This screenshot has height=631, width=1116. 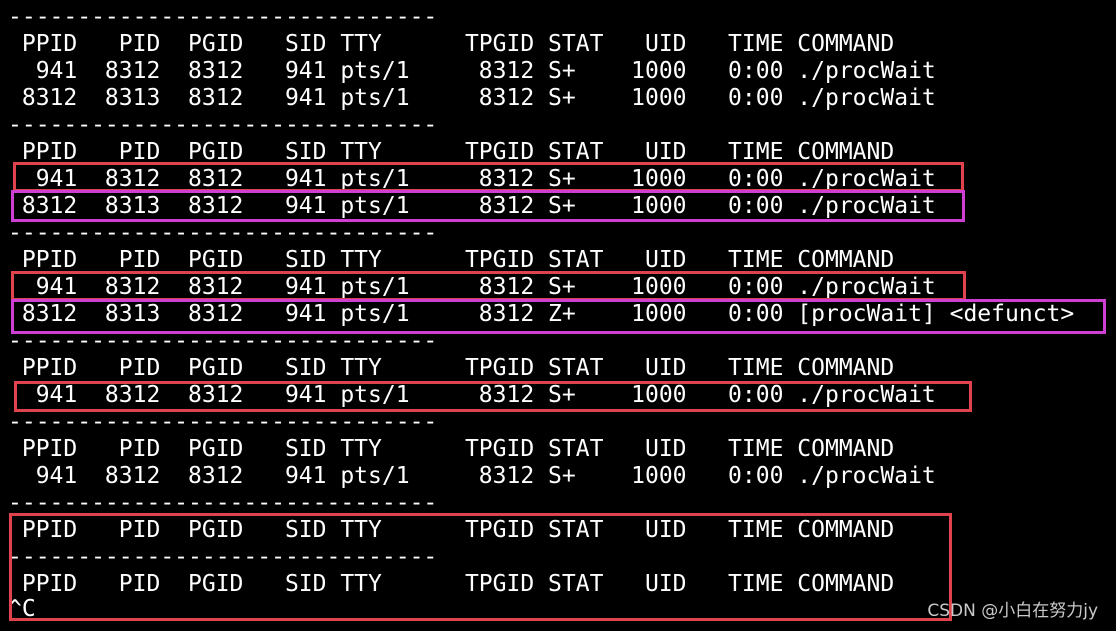 What do you see at coordinates (488, 206) in the screenshot?
I see `highlight-box-child` at bounding box center [488, 206].